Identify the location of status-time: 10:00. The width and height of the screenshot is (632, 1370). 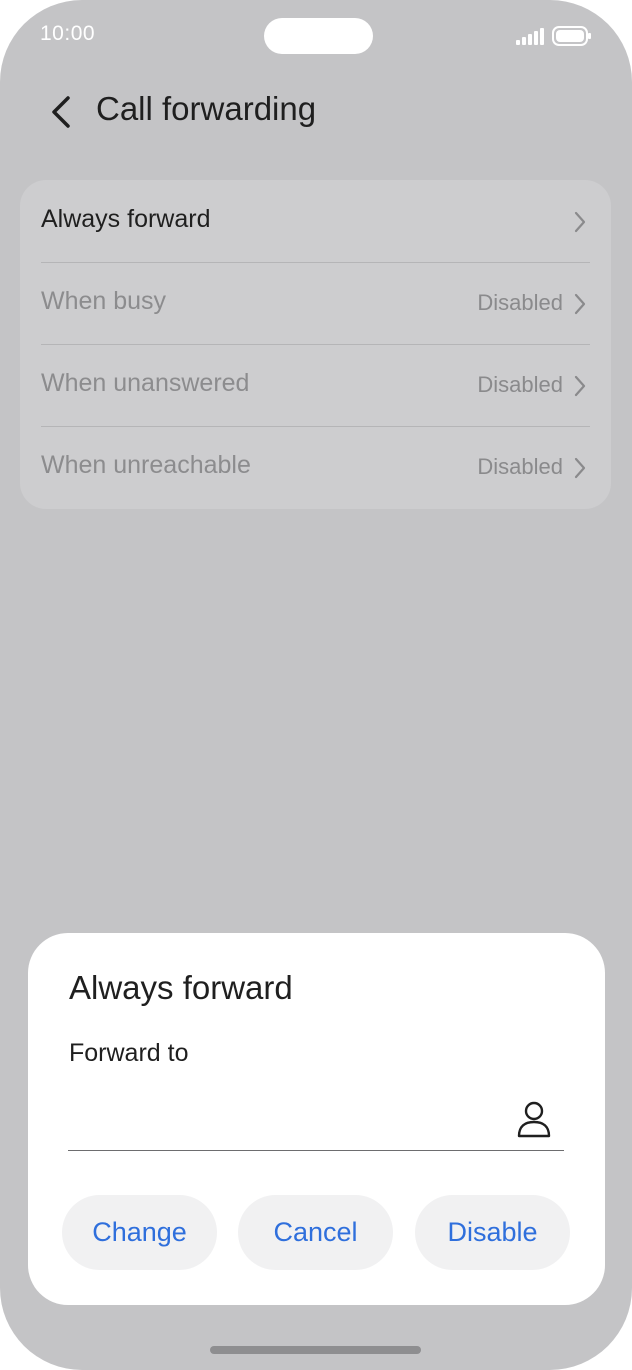
(68, 33).